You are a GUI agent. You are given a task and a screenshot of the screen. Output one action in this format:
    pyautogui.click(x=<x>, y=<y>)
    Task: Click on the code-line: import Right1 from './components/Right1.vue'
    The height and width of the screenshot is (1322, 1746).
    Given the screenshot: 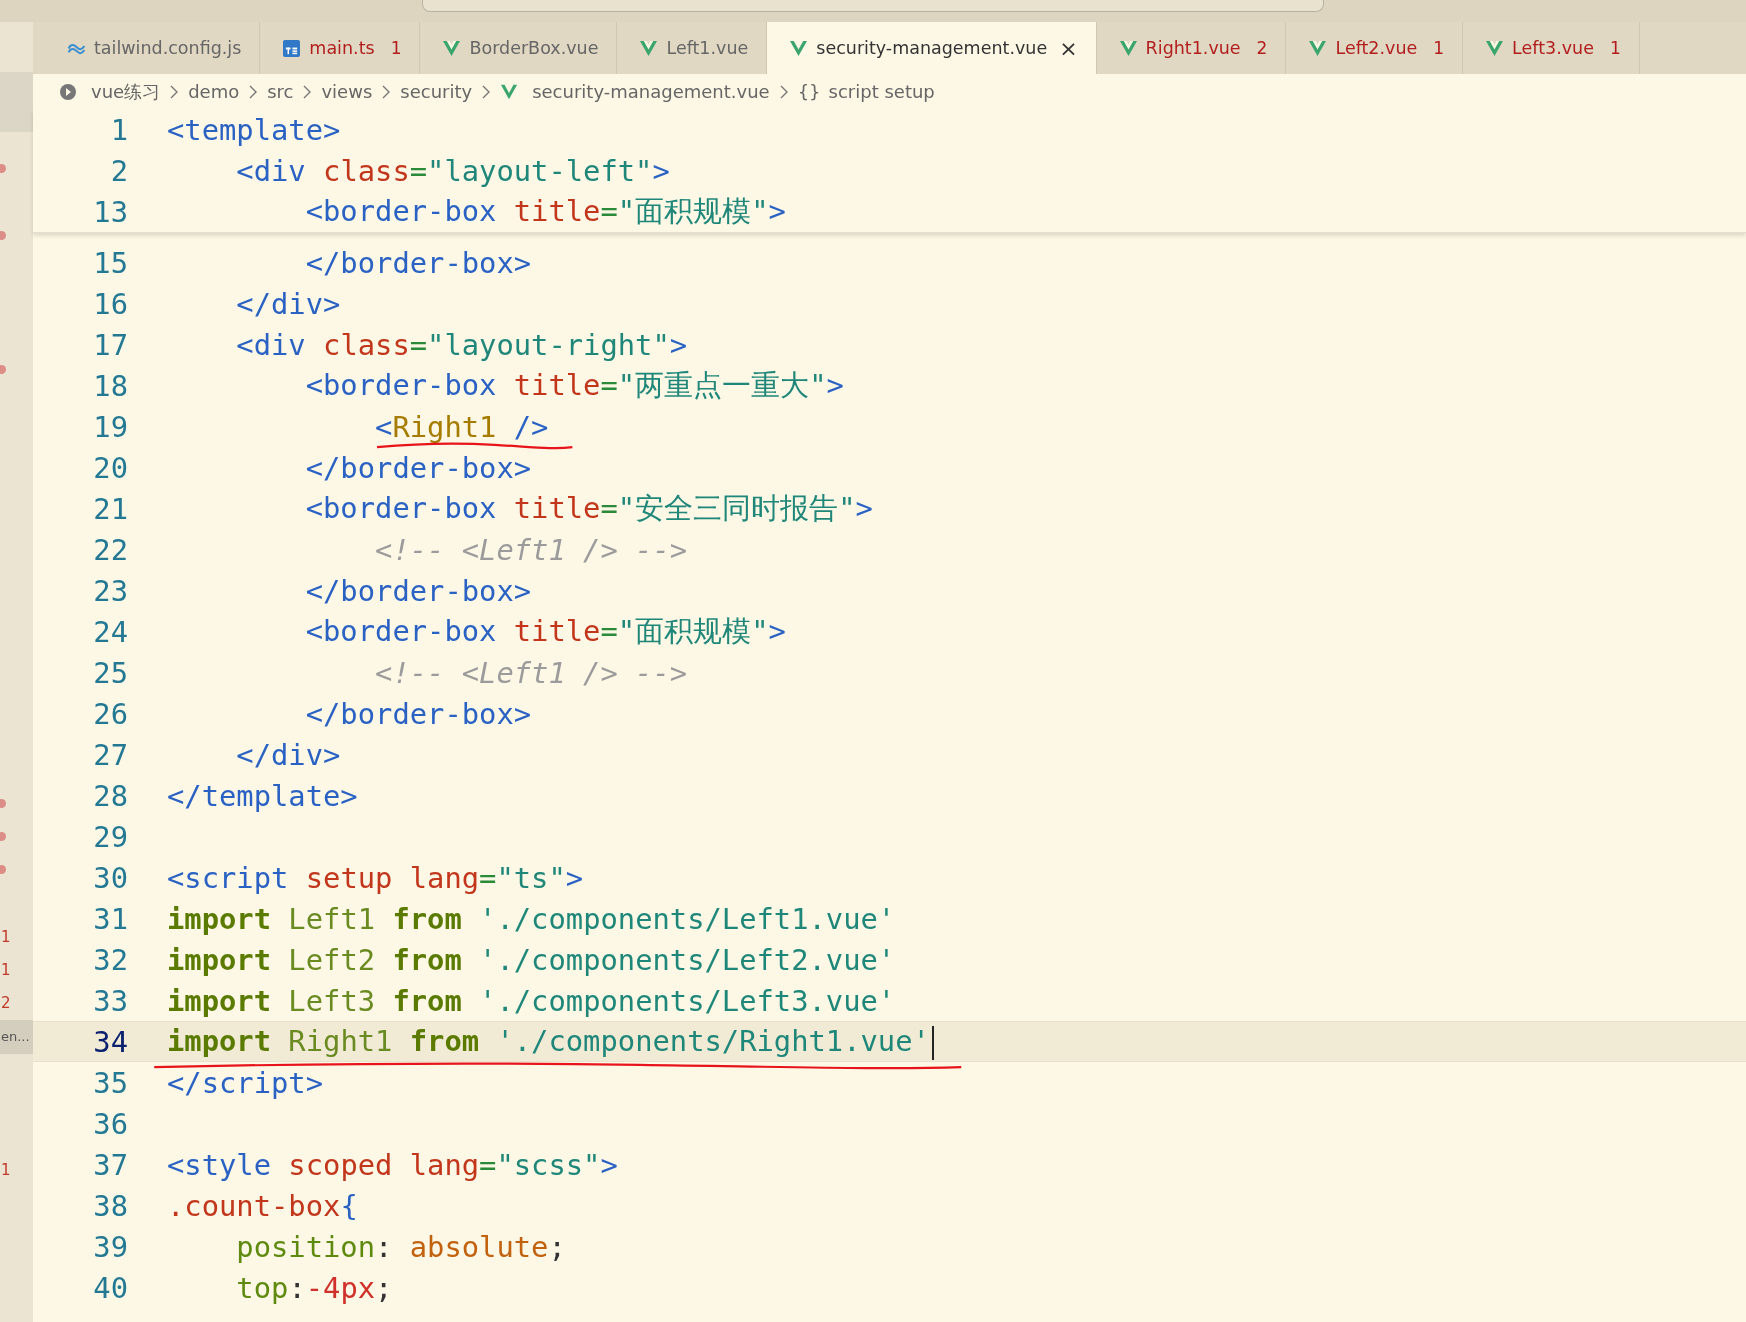 What is the action you would take?
    pyautogui.click(x=550, y=1041)
    